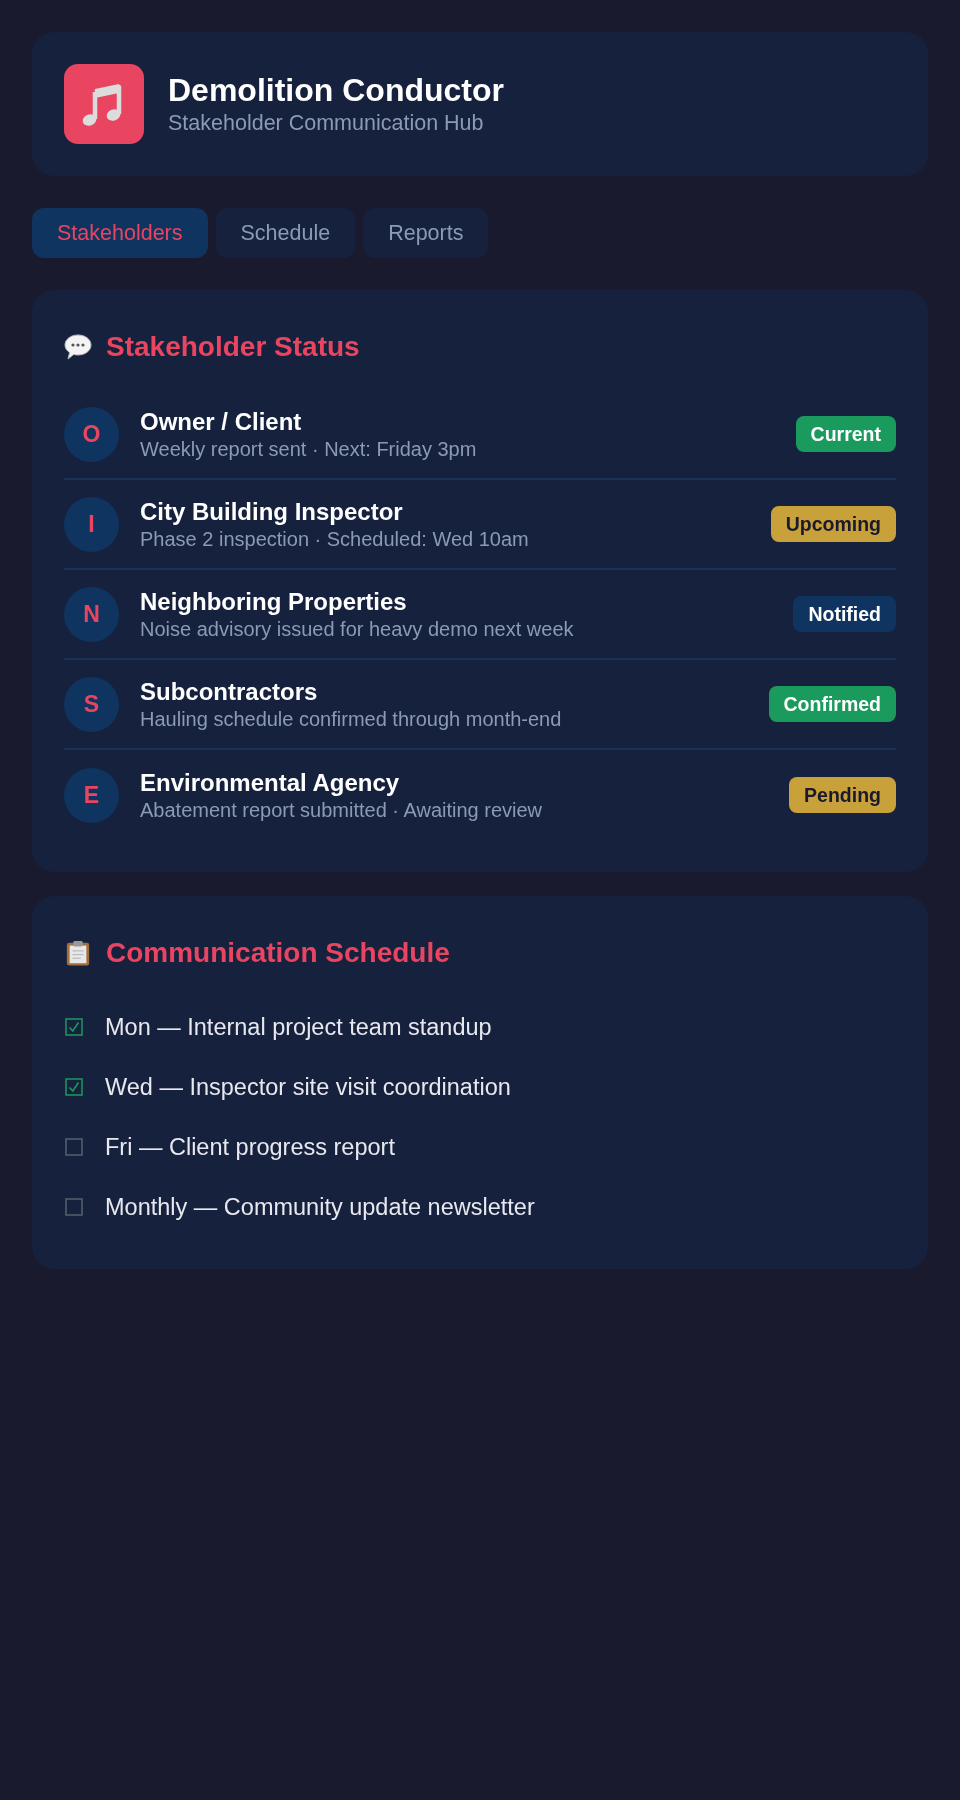  Describe the element at coordinates (351, 718) in the screenshot. I see `stakeholder-detail: Hauling schedule confirmed through month-end` at that location.